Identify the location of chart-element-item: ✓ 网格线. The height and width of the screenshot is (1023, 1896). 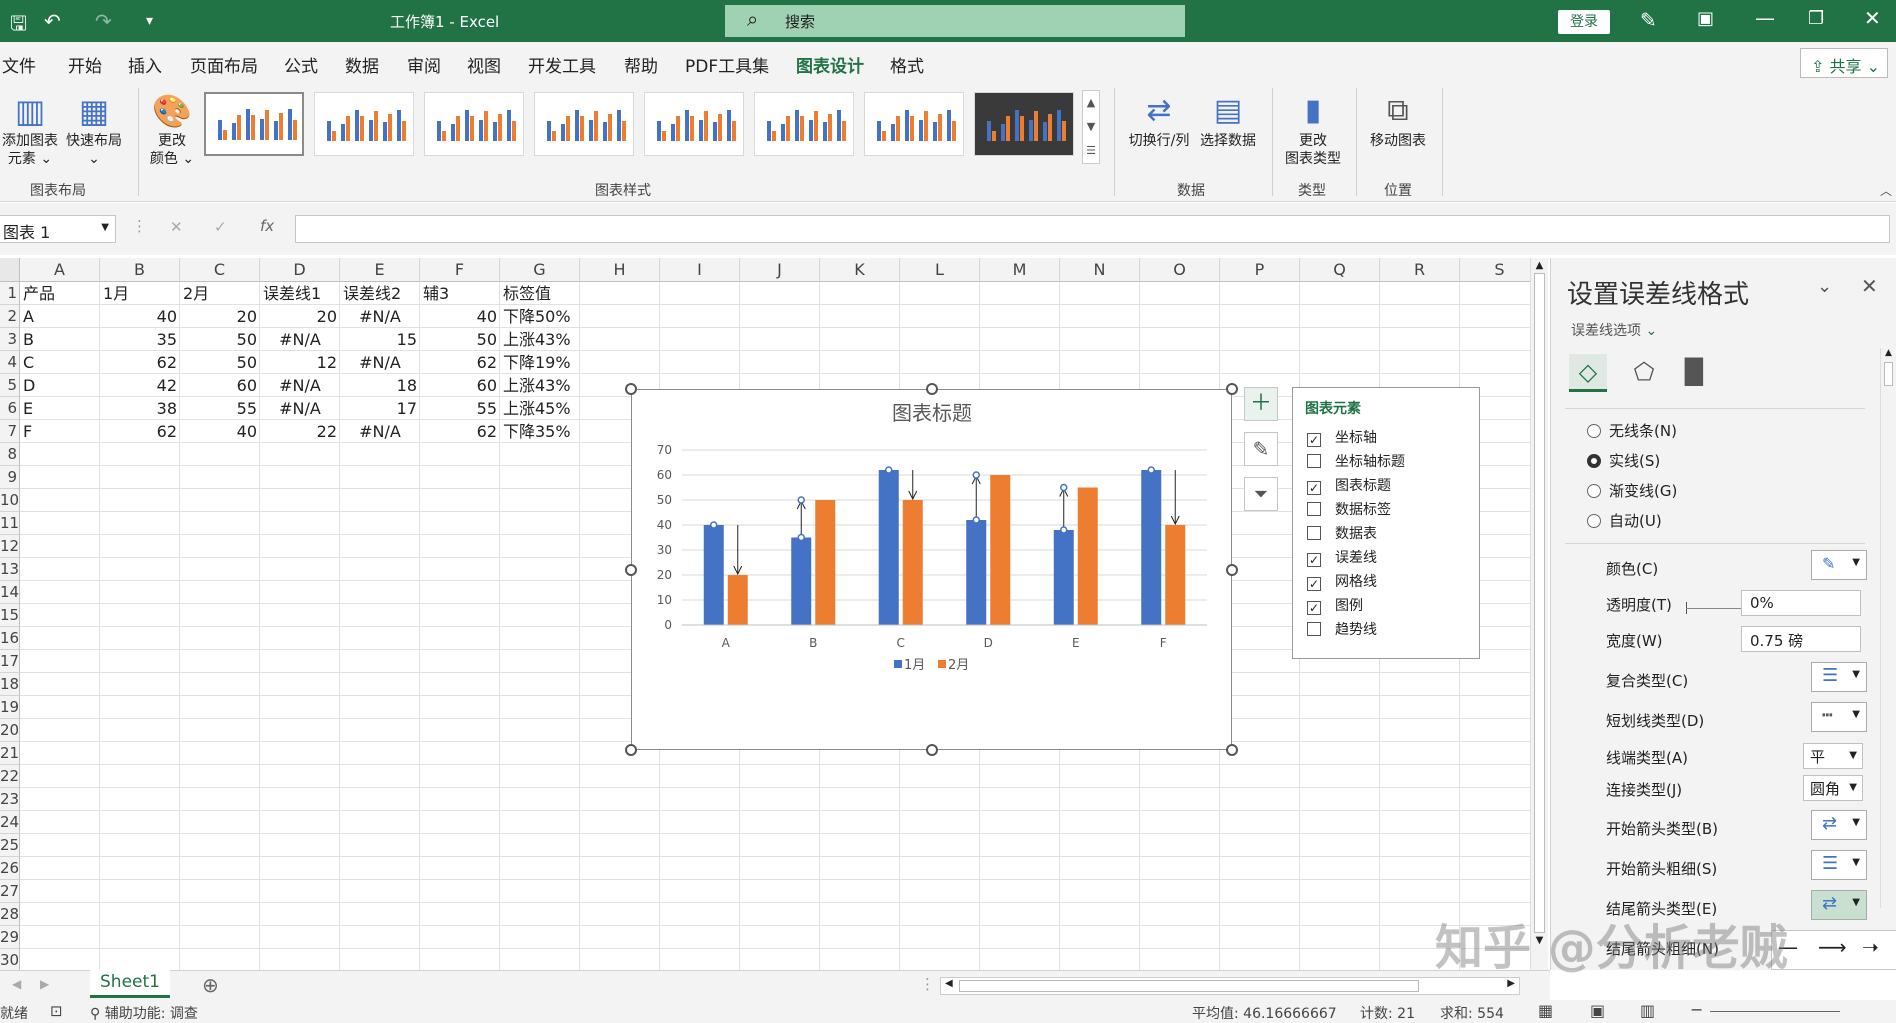
(1342, 582).